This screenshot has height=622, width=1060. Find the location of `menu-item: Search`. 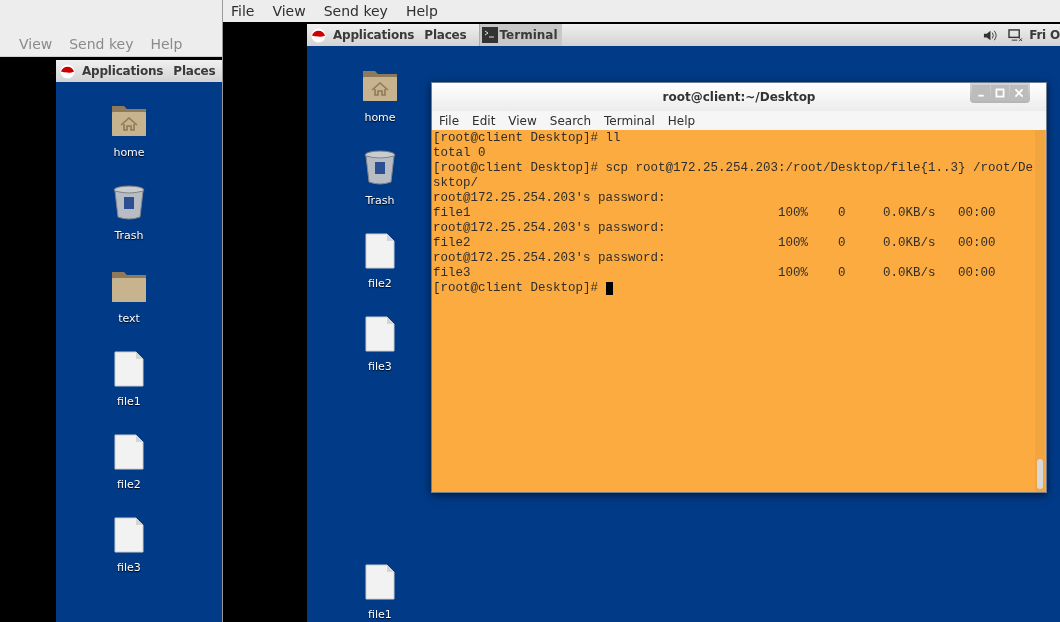

menu-item: Search is located at coordinates (570, 120).